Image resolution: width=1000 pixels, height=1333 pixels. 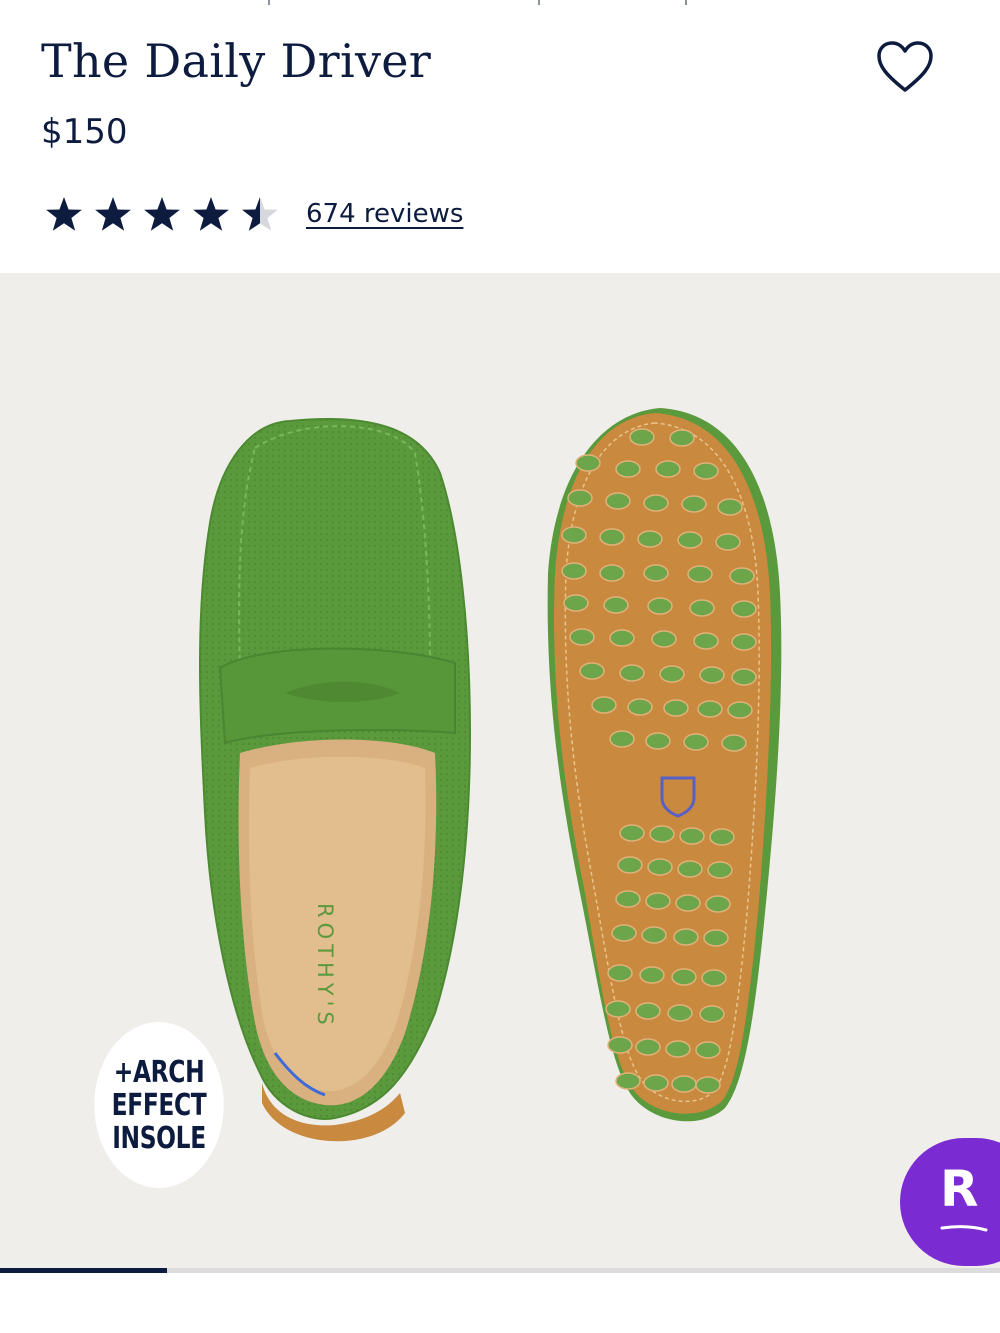 What do you see at coordinates (905, 67) in the screenshot?
I see `favorite-heart-icon` at bounding box center [905, 67].